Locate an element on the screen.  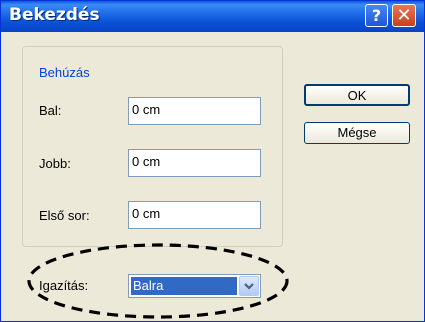
left-indent-label: Bal: is located at coordinates (50, 110).